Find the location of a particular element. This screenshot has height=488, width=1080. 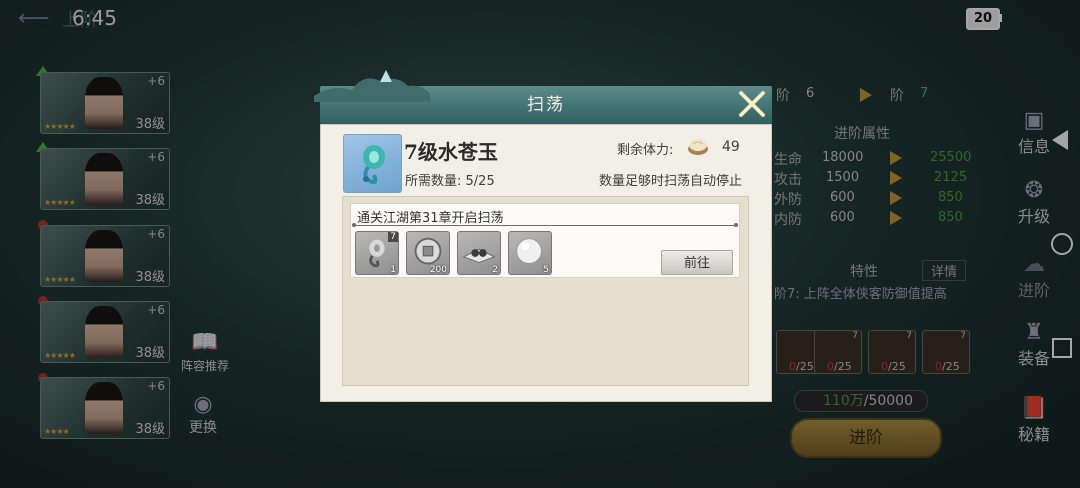

reward-count: 1 is located at coordinates (393, 270).